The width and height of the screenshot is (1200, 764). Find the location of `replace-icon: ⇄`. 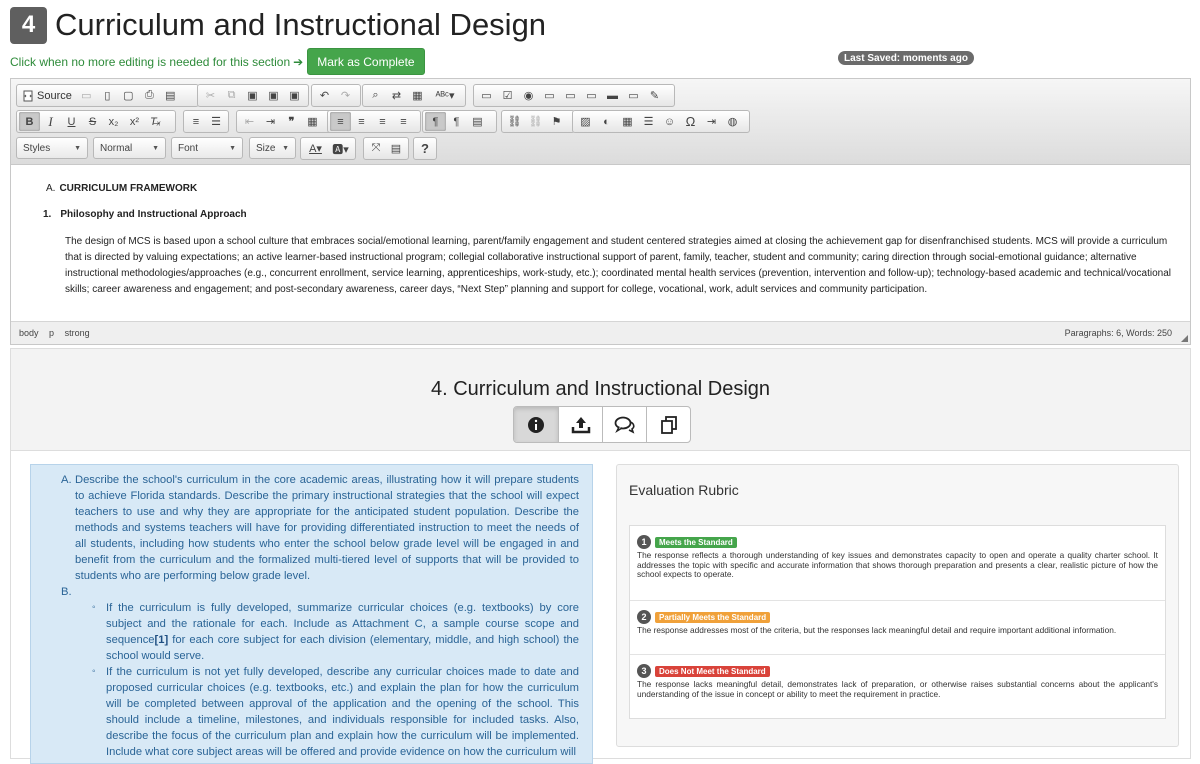

replace-icon: ⇄ is located at coordinates (396, 95).